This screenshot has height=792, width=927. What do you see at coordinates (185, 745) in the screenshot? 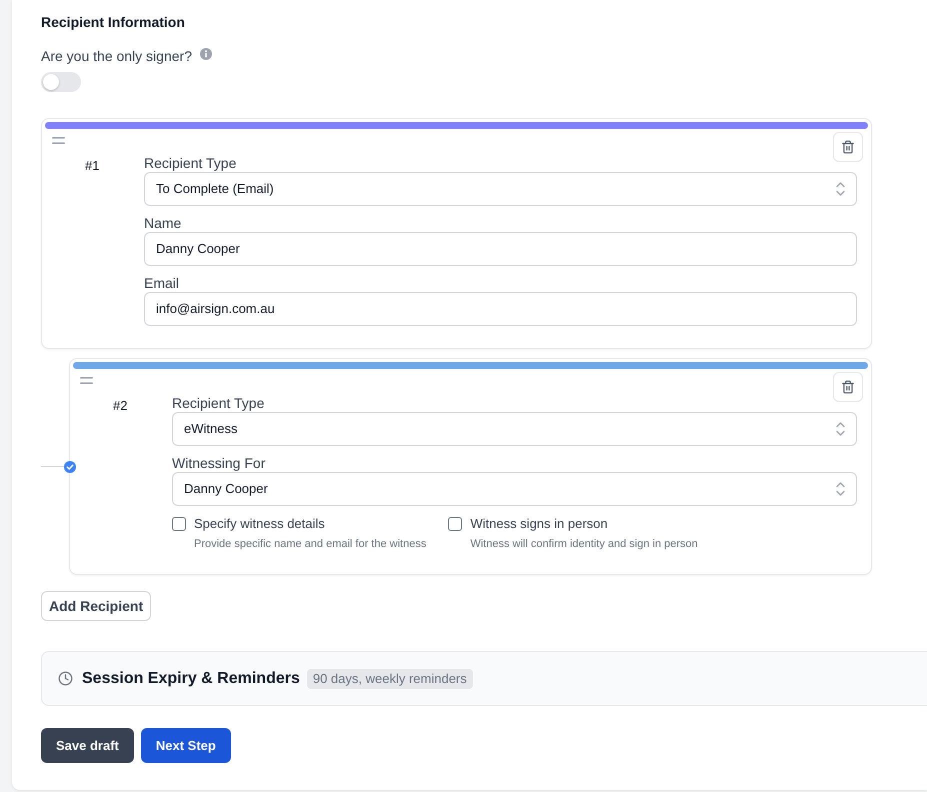
I see `next-step-button: Next Step` at bounding box center [185, 745].